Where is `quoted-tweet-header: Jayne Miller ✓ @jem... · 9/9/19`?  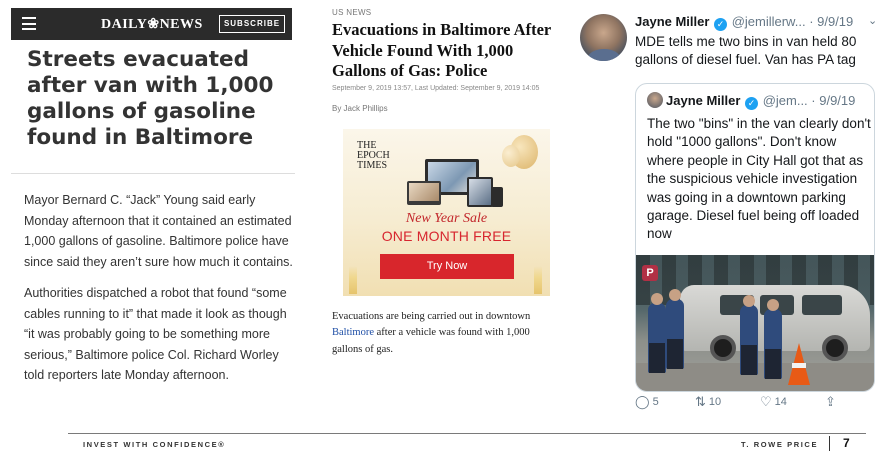
quoted-tweet-header: Jayne Miller ✓ @jem... · 9/9/19 is located at coordinates (751, 101).